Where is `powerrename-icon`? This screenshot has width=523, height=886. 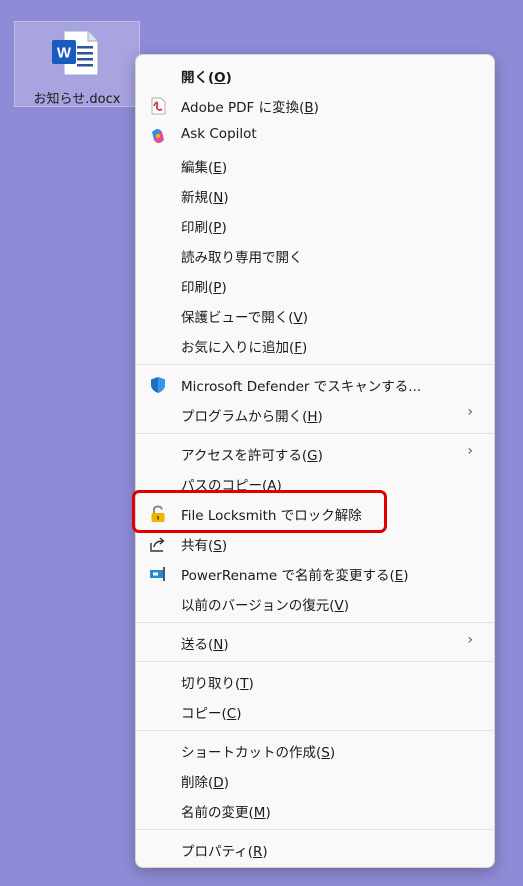
powerrename-icon is located at coordinates (157, 574).